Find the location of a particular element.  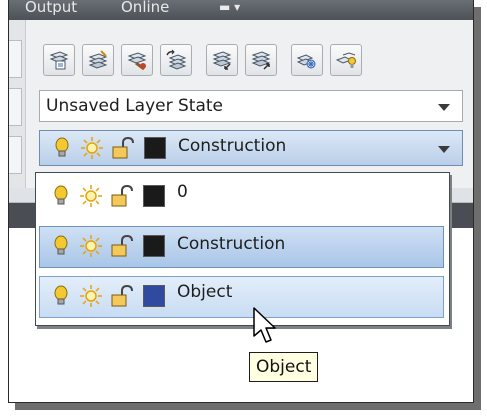

layer-off-icon is located at coordinates (345, 60).